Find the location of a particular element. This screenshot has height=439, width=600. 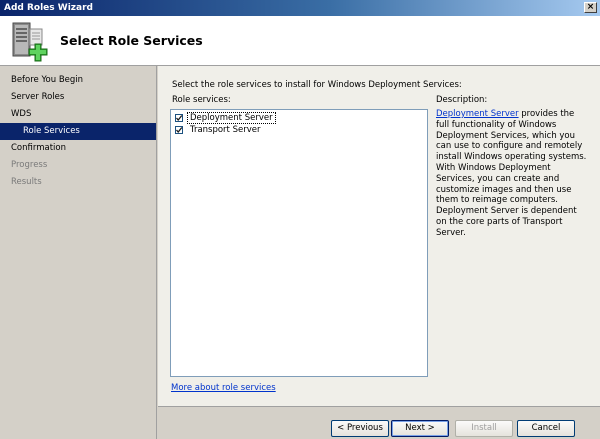

nav-item-server-roles: Server Roles is located at coordinates (78, 97).